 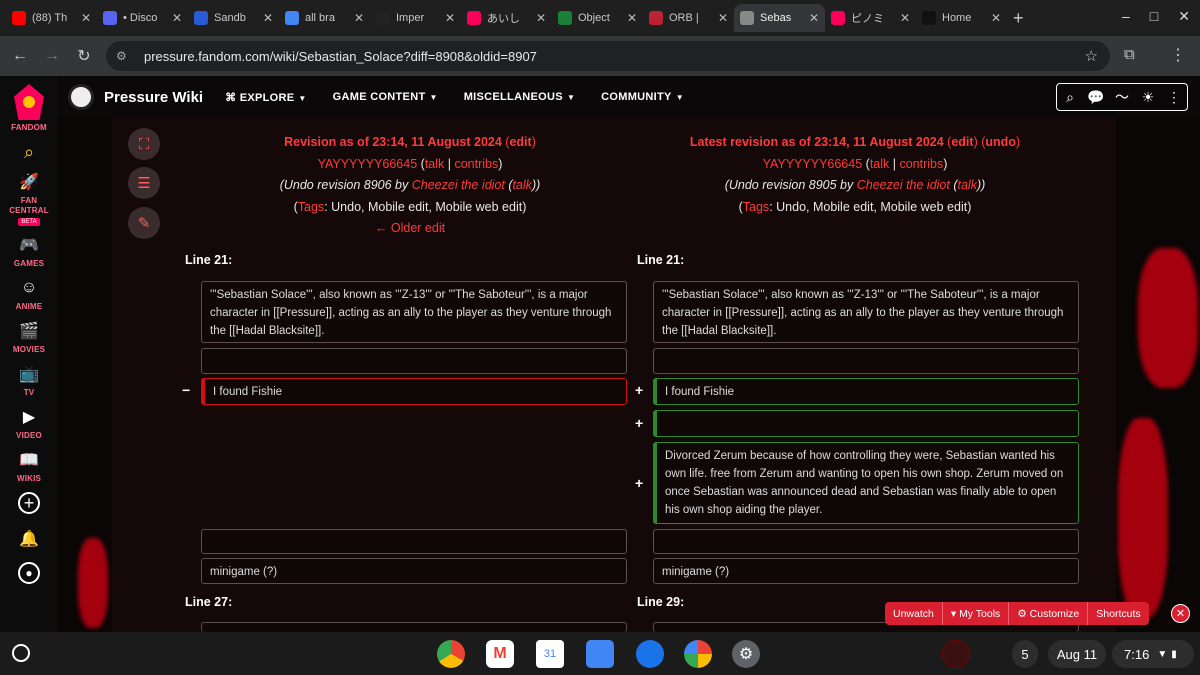 I want to click on bookmark-star-icon: ☆, so click(x=1091, y=56).